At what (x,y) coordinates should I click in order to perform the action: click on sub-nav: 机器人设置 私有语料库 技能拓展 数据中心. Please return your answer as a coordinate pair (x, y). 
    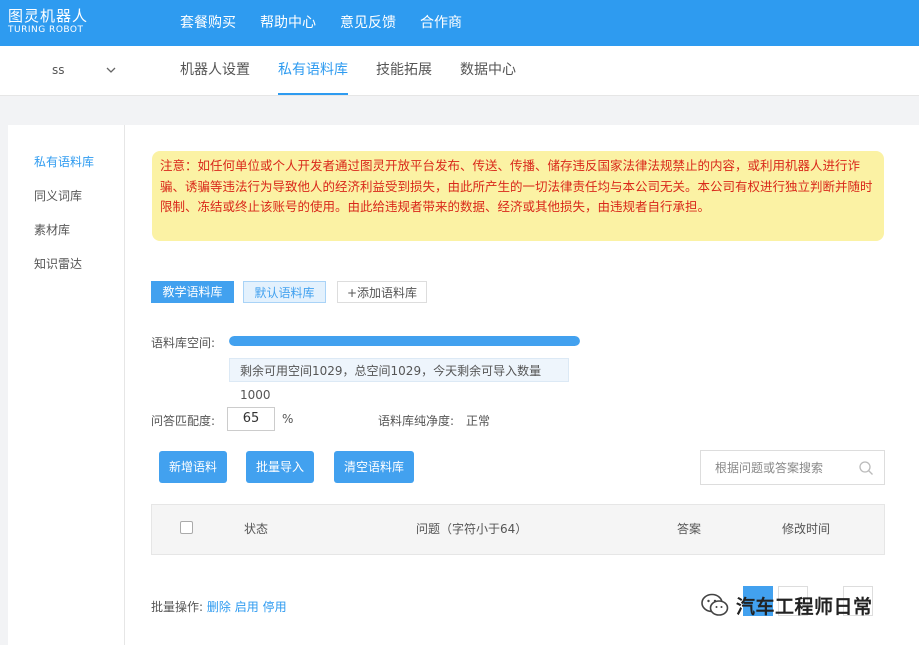
    Looking at the image, I should click on (348, 70).